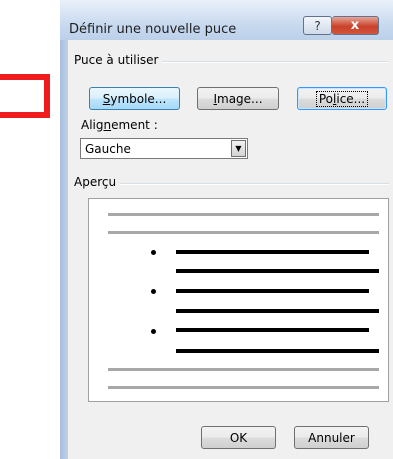 Image resolution: width=393 pixels, height=459 pixels. Describe the element at coordinates (226, 20) in the screenshot. I see `title-bar: Définir une nouvelle puce ? x` at that location.